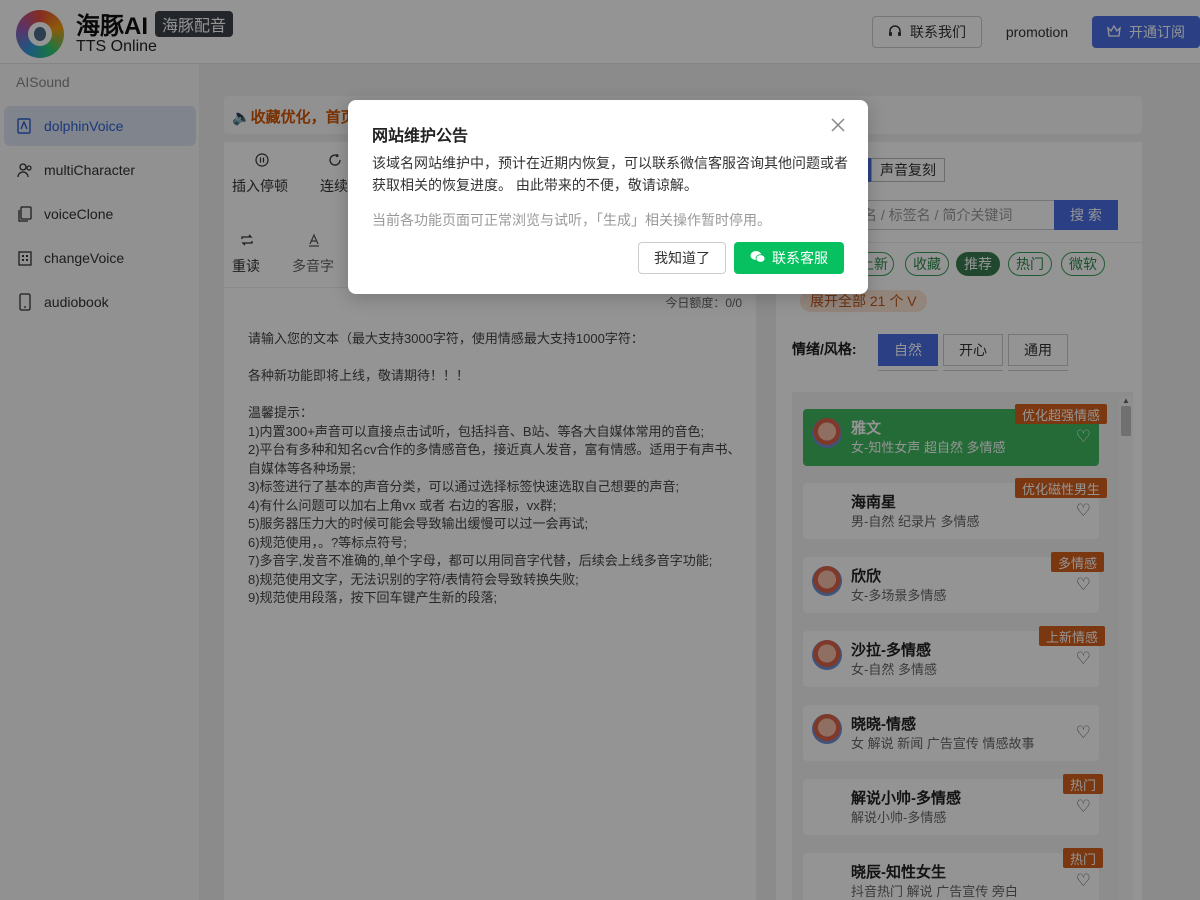  Describe the element at coordinates (571, 220) in the screenshot. I see `modal-note: 当前各功能页面可正常浏览与试听，「生成」相关操作暂时停用。` at that location.